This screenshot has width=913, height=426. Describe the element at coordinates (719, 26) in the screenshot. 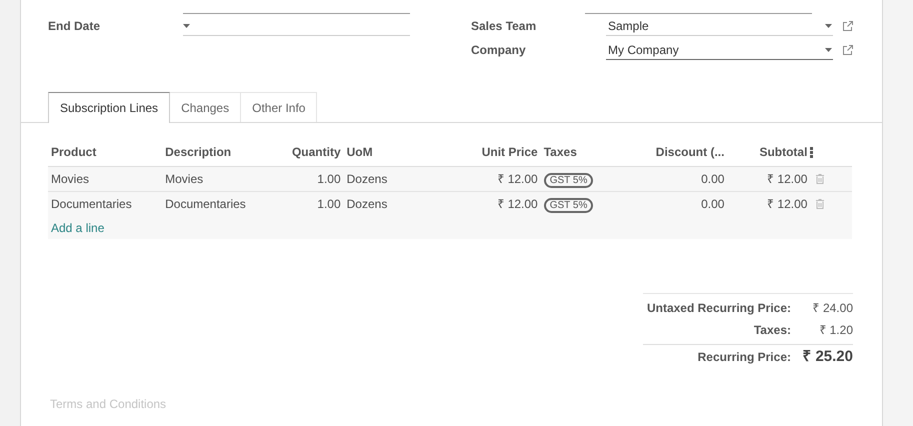

I see `dropdown-field: Sample` at that location.